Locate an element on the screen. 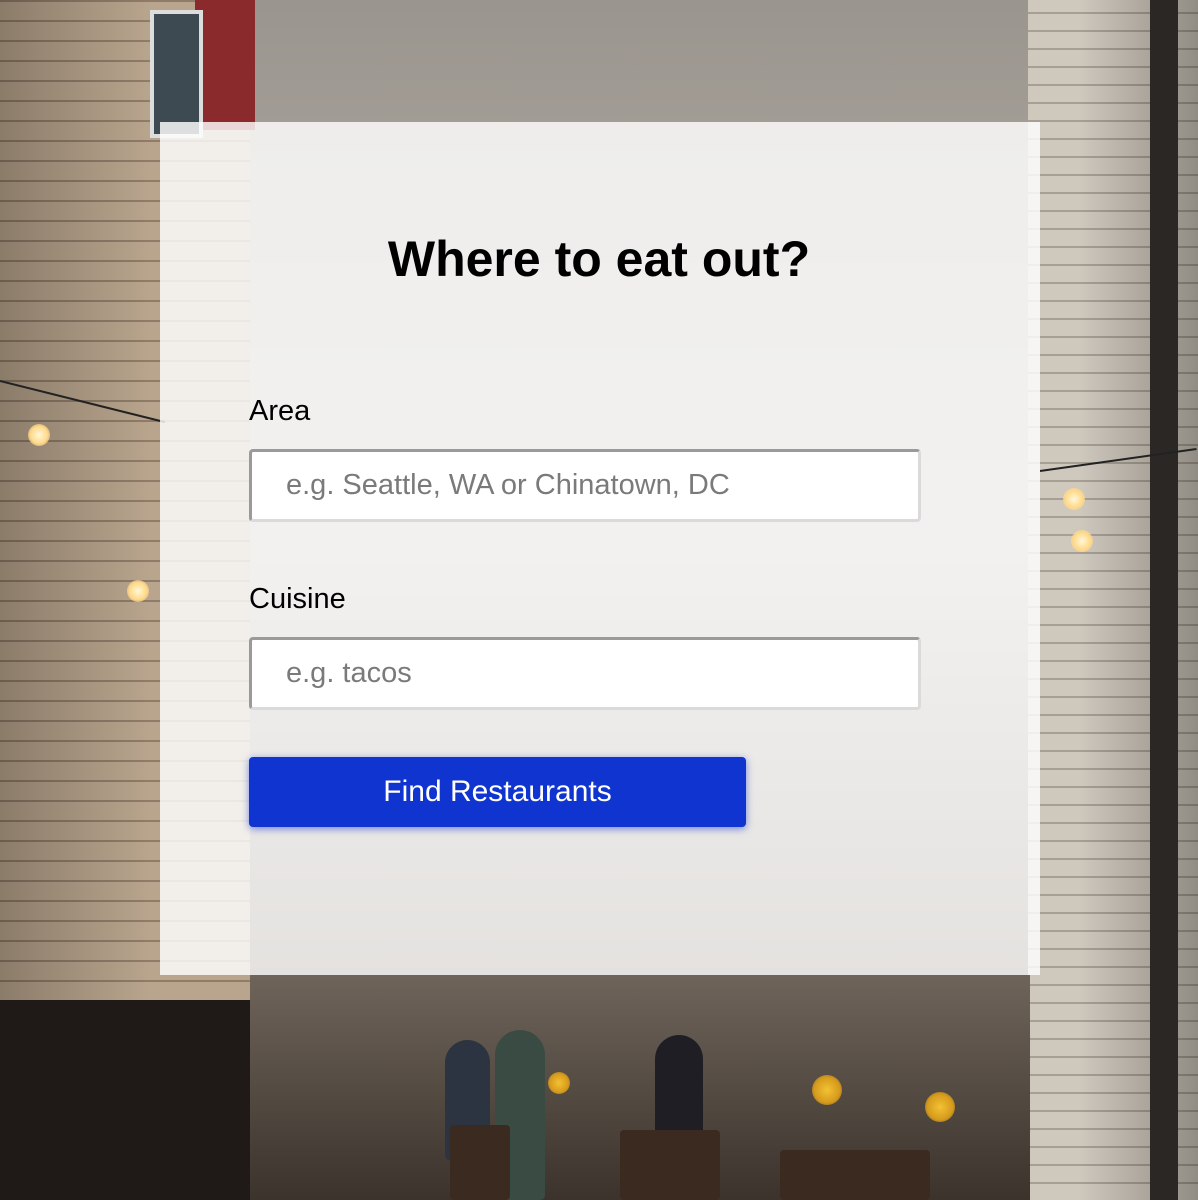 The height and width of the screenshot is (1200, 1198). dark-doorway is located at coordinates (125, 1100).